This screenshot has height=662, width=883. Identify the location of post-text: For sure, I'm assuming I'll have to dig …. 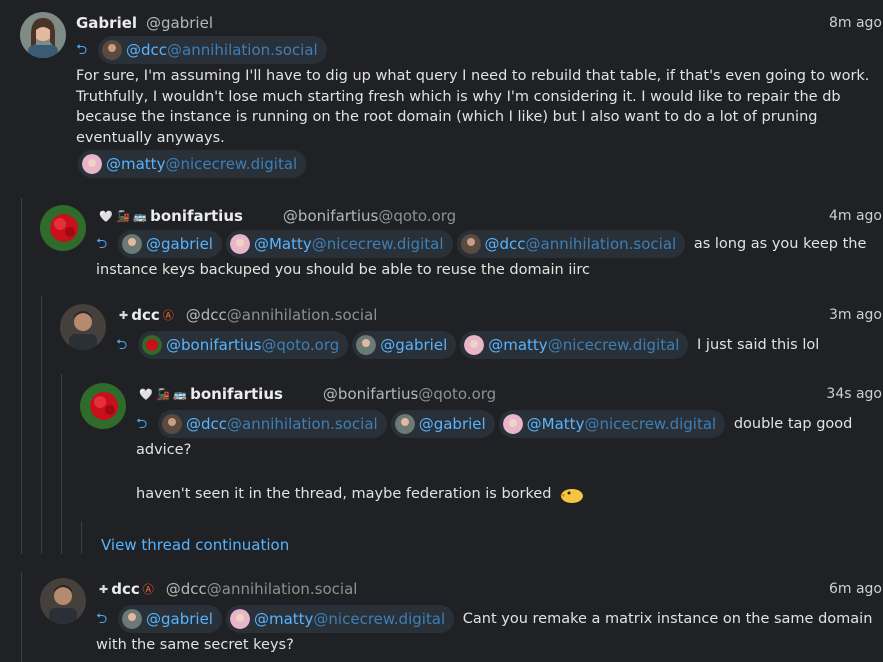
(473, 107).